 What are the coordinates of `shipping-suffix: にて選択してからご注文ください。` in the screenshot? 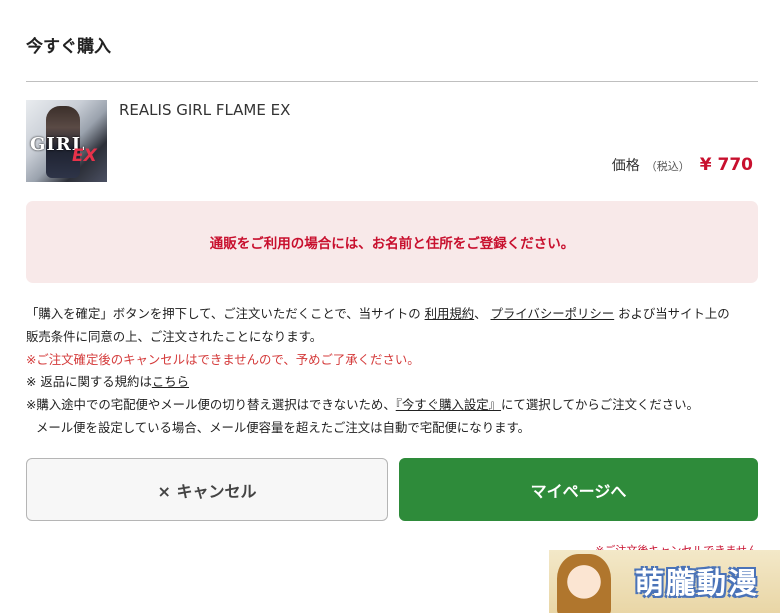 It's located at (600, 405).